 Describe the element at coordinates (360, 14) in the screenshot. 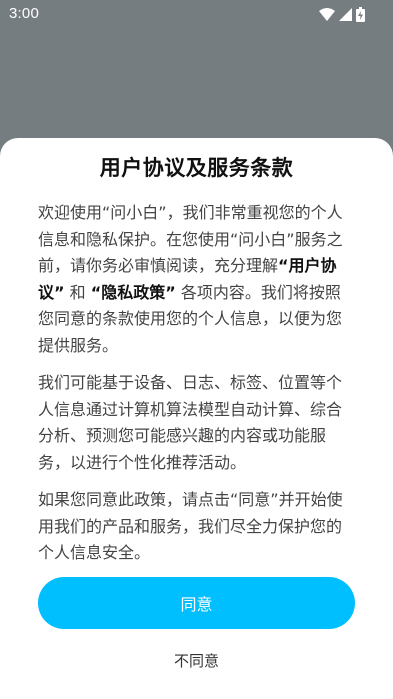

I see `battery-charging-icon` at that location.